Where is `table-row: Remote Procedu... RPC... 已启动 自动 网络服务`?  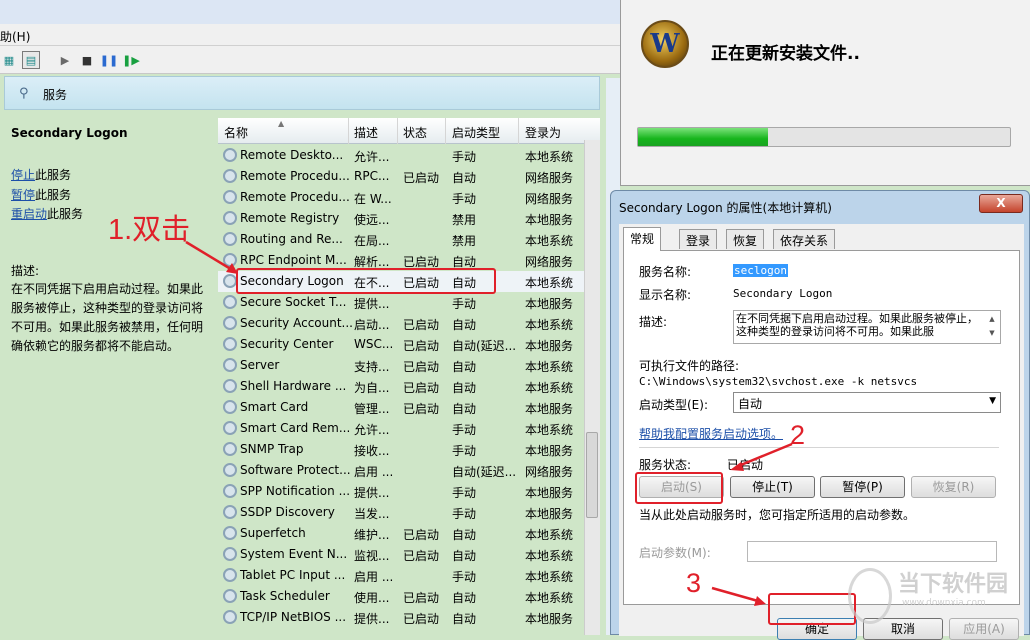 table-row: Remote Procedu... RPC... 已启动 自动 网络服务 is located at coordinates (401, 176).